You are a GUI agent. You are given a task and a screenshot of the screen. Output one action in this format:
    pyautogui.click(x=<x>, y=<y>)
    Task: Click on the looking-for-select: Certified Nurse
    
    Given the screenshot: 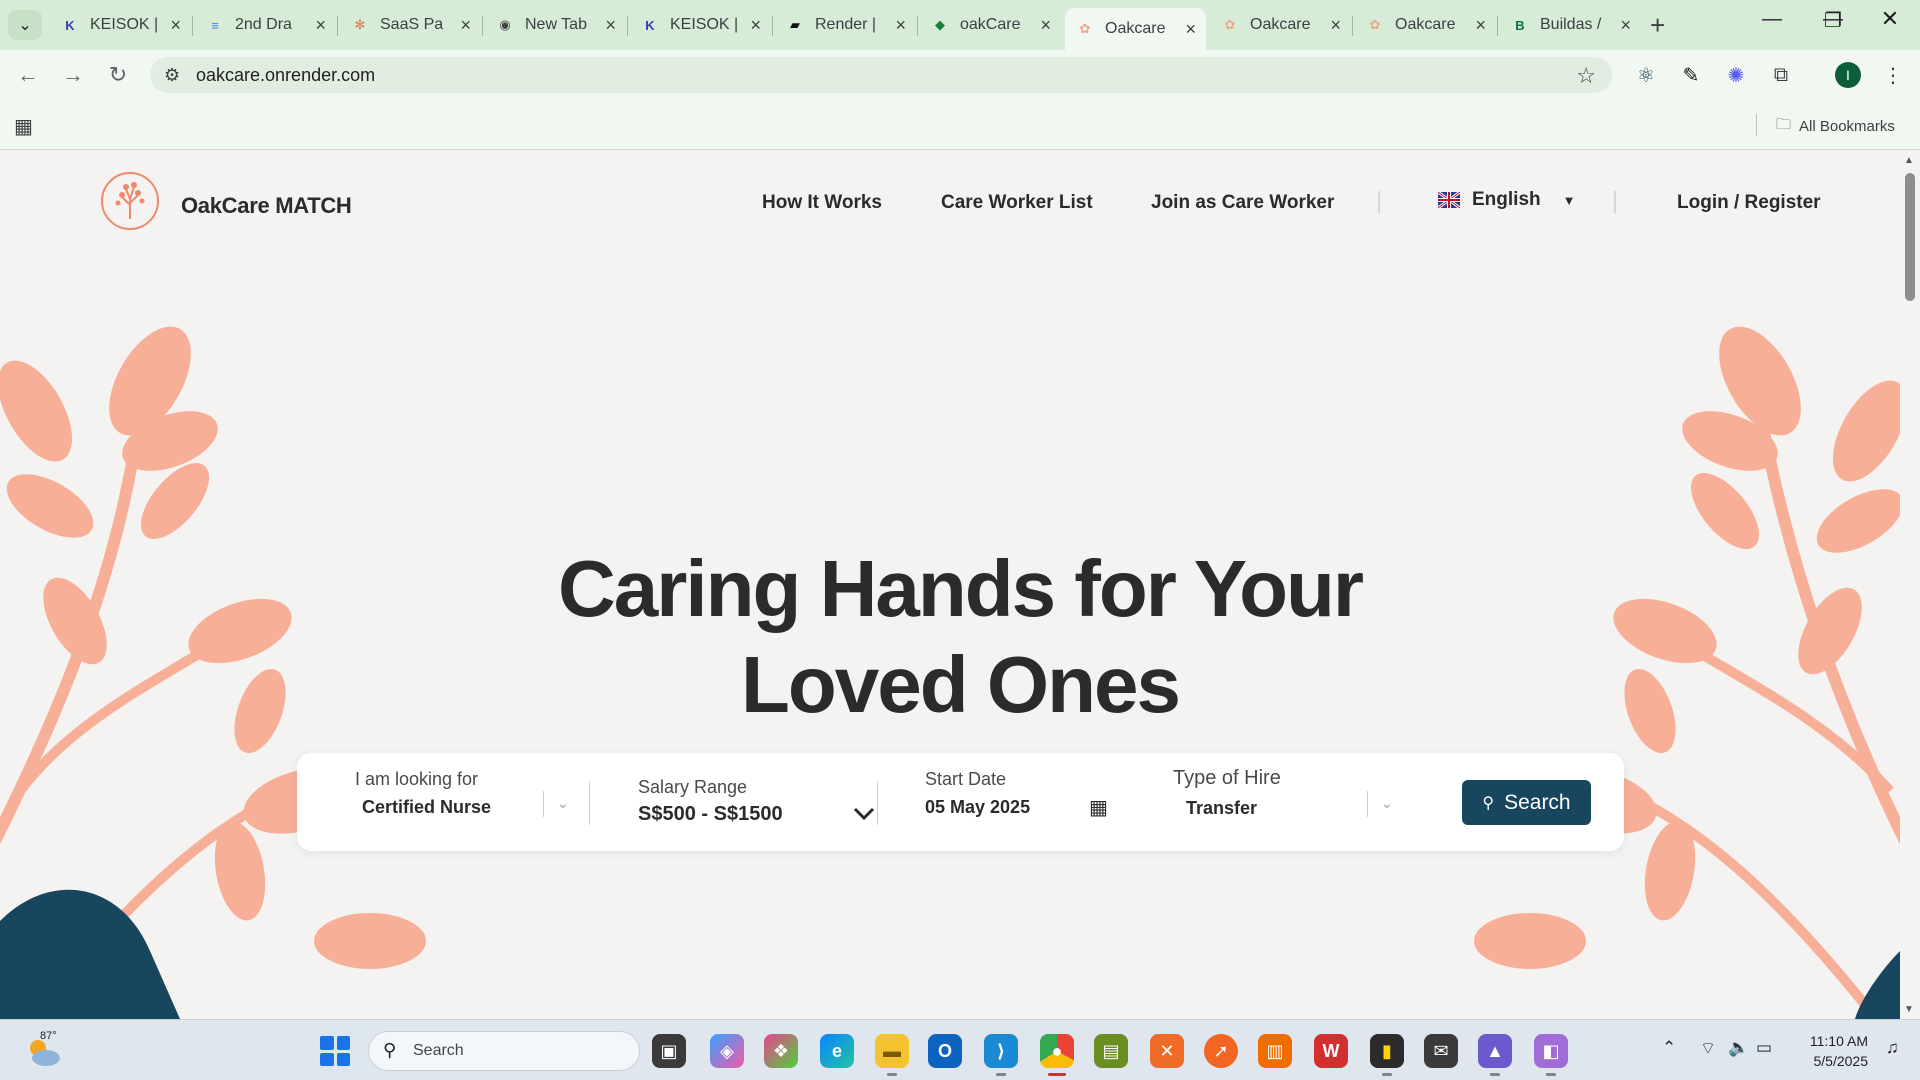 What is the action you would take?
    pyautogui.click(x=426, y=807)
    